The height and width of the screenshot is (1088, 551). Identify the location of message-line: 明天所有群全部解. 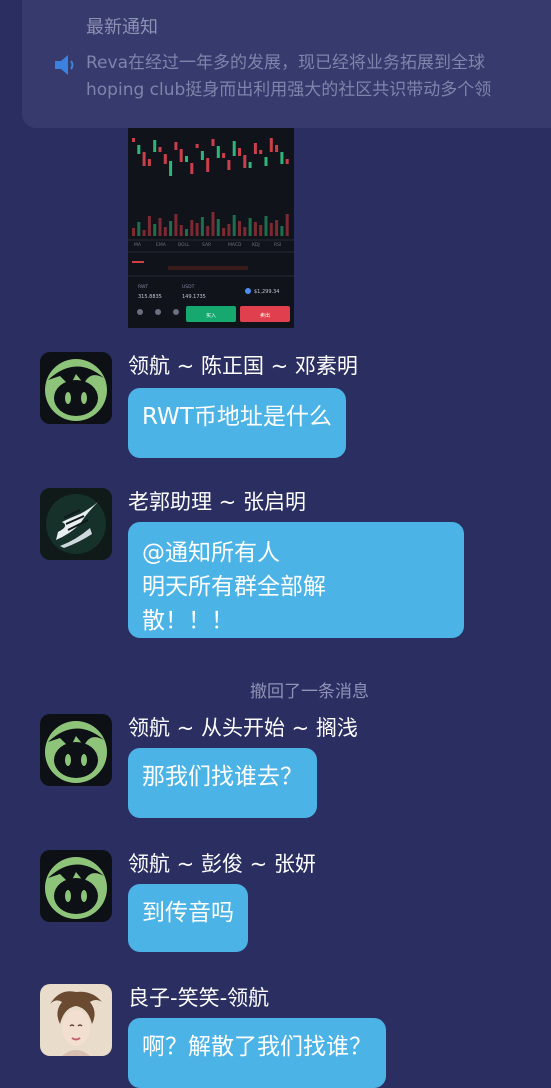
(234, 587).